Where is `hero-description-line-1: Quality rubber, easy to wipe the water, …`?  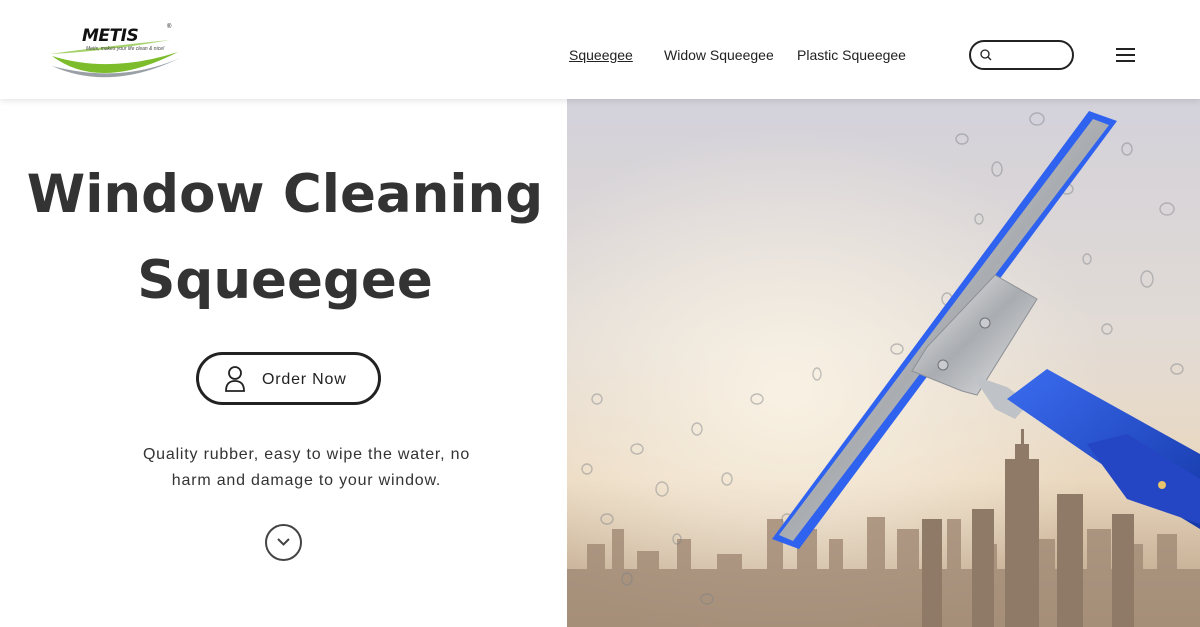
hero-description-line-1: Quality rubber, easy to wipe the water, … is located at coordinates (306, 454).